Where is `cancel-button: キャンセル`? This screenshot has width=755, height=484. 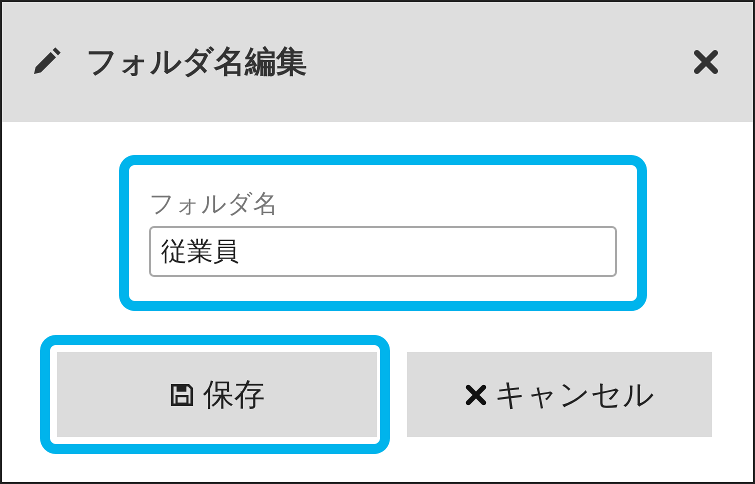 cancel-button: キャンセル is located at coordinates (559, 394).